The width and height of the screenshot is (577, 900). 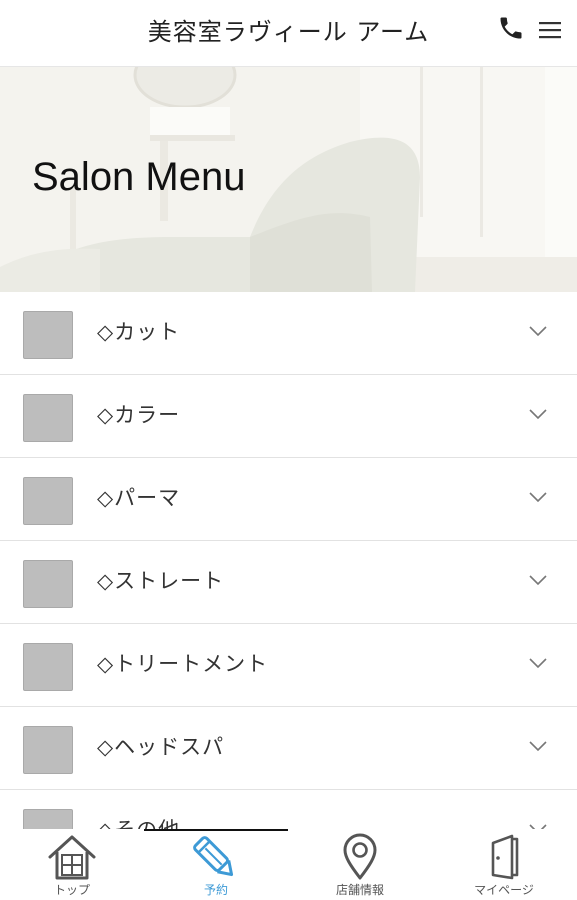 I want to click on tab-top-label: トップ, so click(x=71, y=890).